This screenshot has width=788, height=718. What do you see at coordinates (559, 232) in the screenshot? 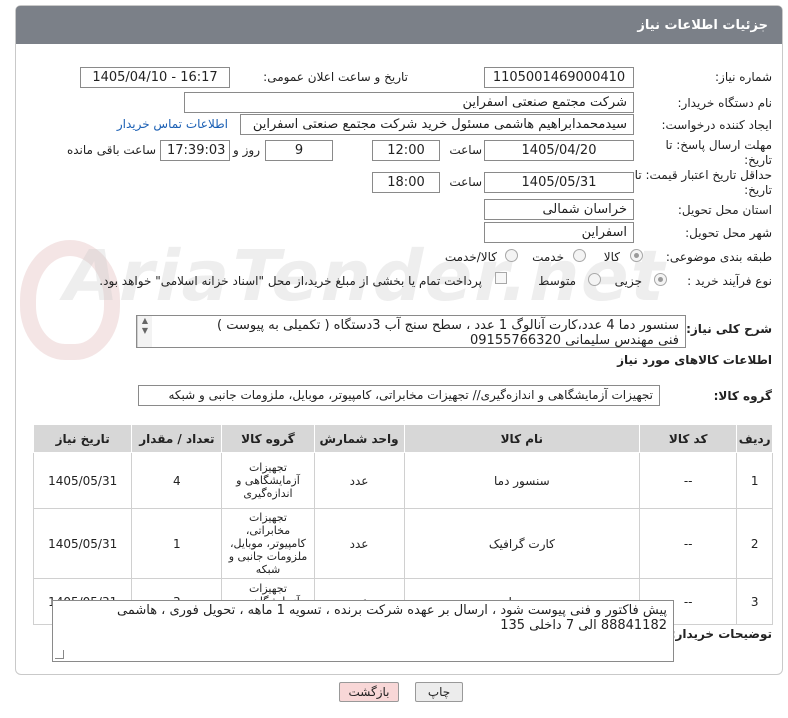
I see `city-field: اسفراین` at bounding box center [559, 232].